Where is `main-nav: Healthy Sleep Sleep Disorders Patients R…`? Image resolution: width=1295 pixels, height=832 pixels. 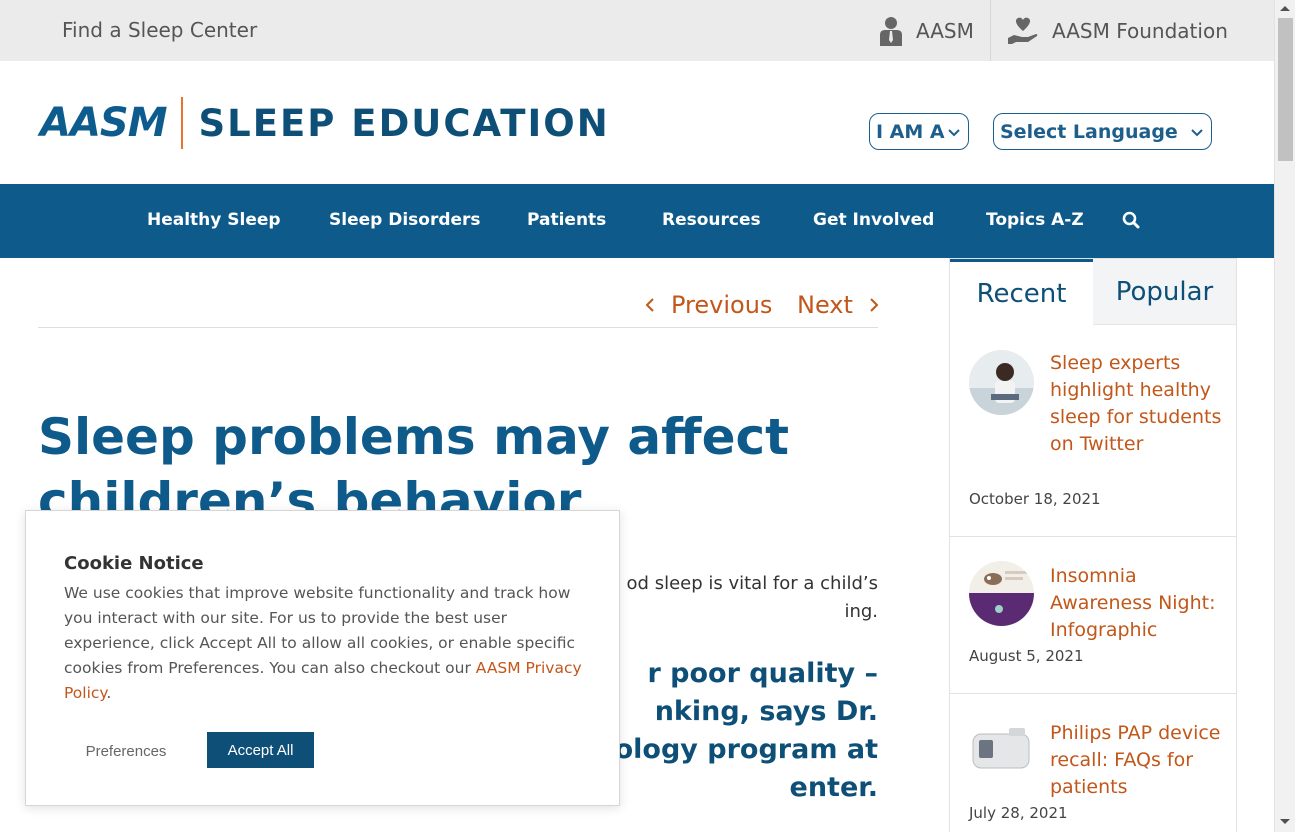
main-nav: Healthy Sleep Sleep Disorders Patients R… is located at coordinates (637, 221).